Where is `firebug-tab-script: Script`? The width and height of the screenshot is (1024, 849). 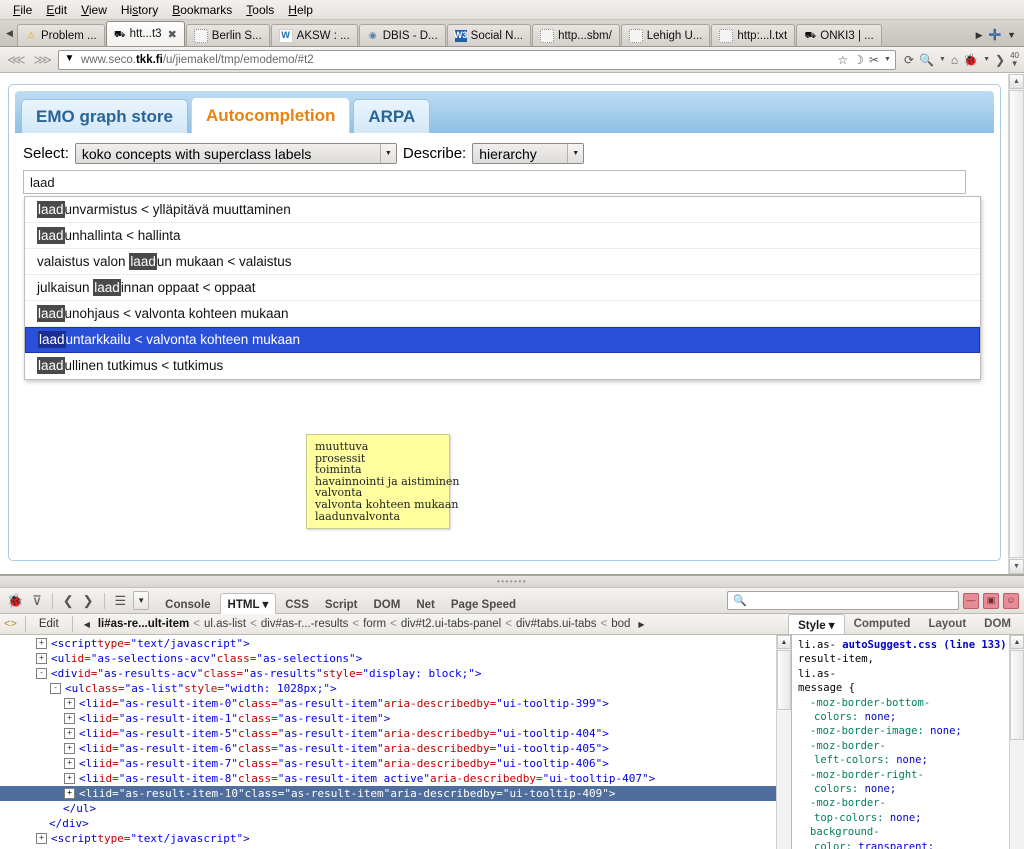
firebug-tab-script: Script is located at coordinates (341, 605).